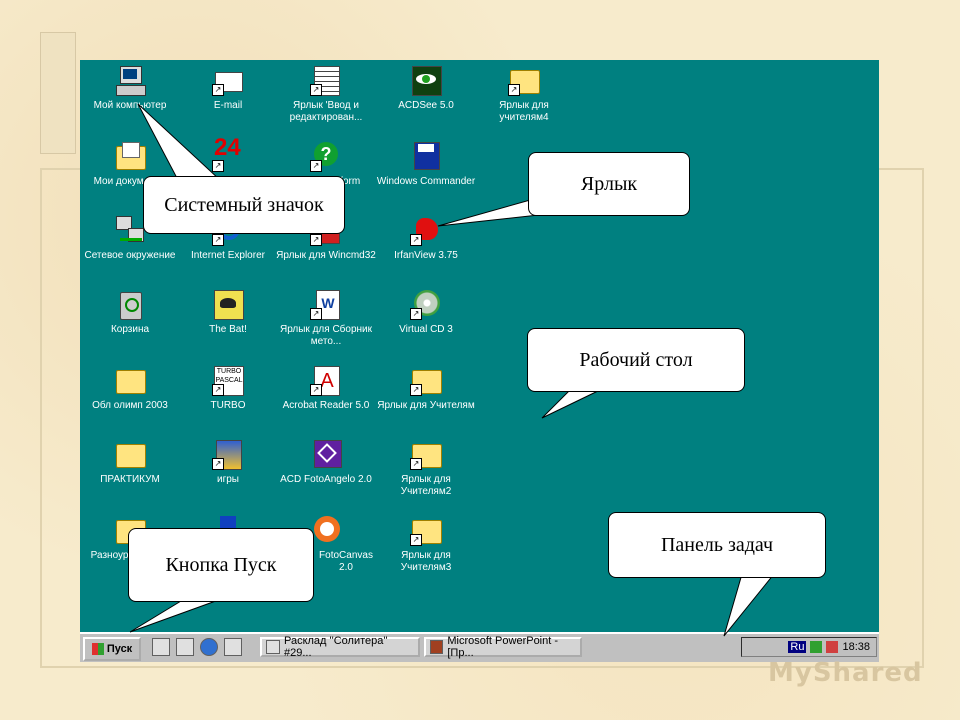 The height and width of the screenshot is (720, 960). I want to click on recycle-bin-icon, so click(130, 304).